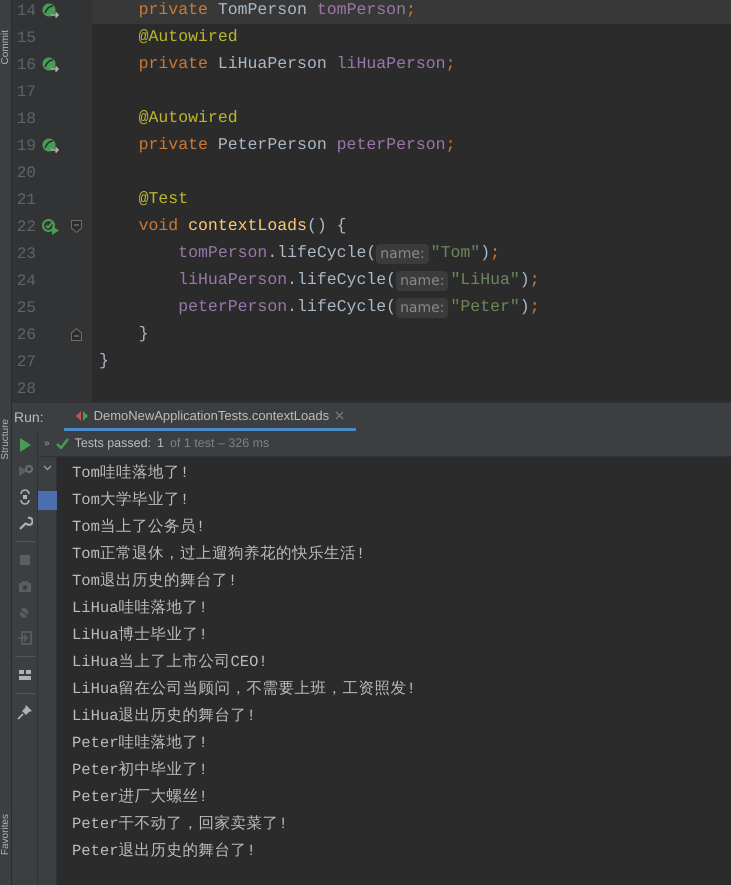  Describe the element at coordinates (339, 415) in the screenshot. I see `close-icon` at that location.